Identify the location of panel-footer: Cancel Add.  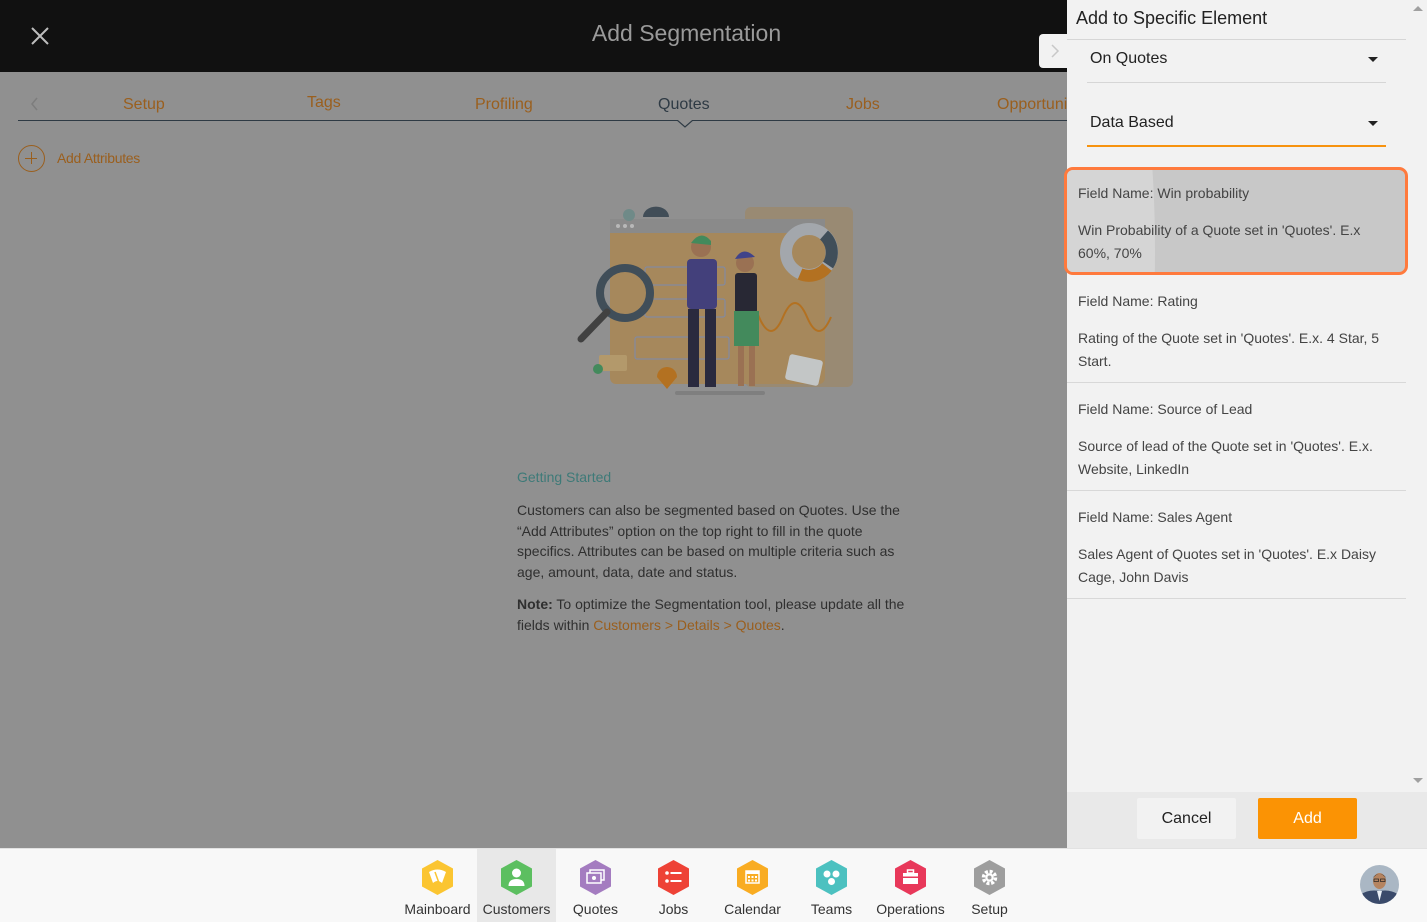
(1247, 820).